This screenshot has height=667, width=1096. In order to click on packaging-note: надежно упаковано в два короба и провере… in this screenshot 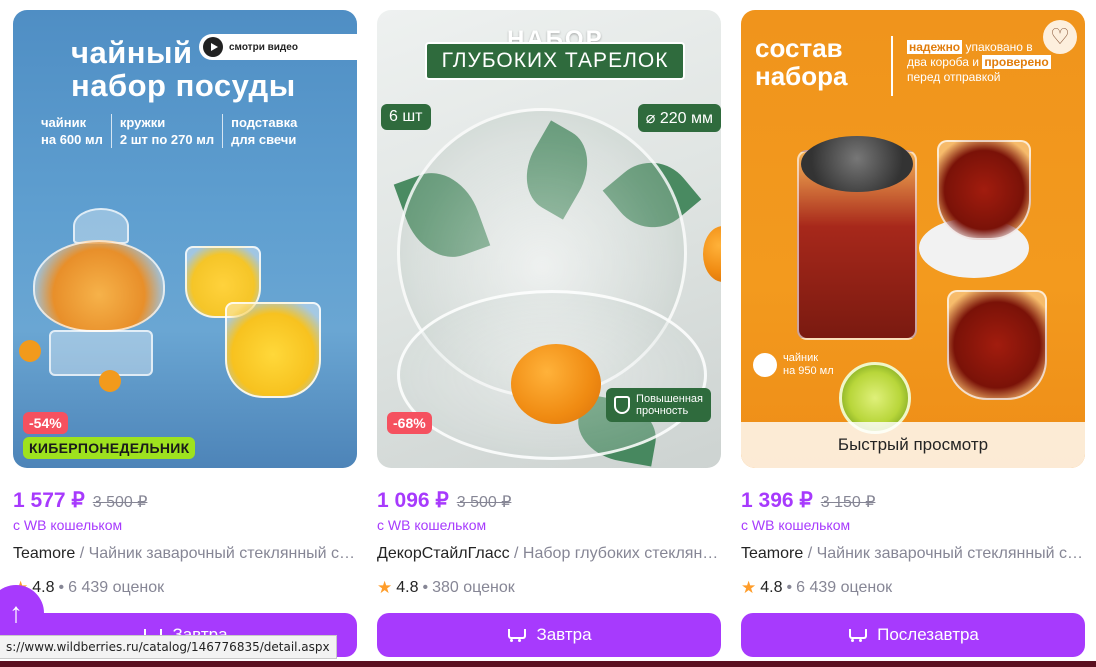, I will do `click(979, 62)`.